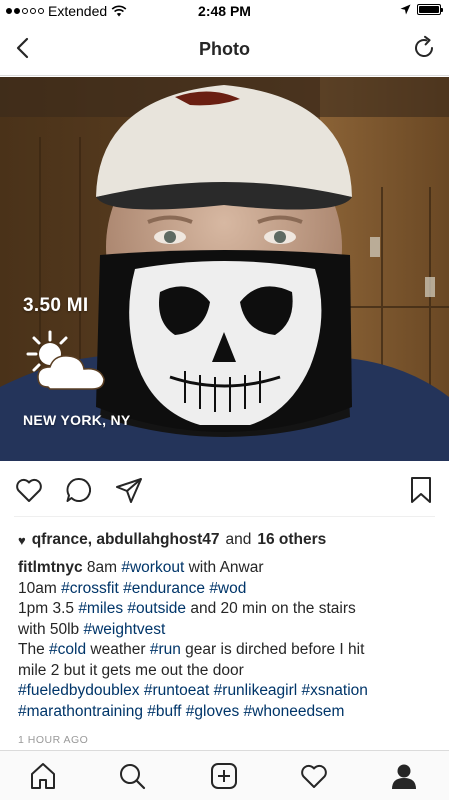  Describe the element at coordinates (132, 776) in the screenshot. I see `search-icon` at that location.